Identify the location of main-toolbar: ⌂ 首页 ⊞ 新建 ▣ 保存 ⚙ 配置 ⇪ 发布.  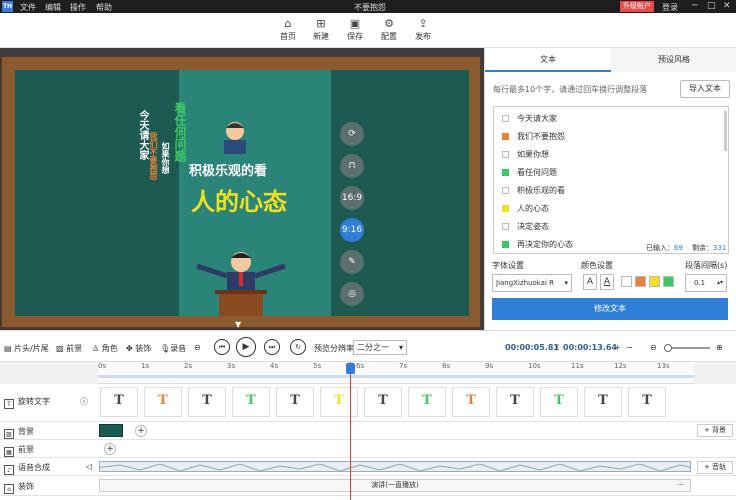
(368, 30).